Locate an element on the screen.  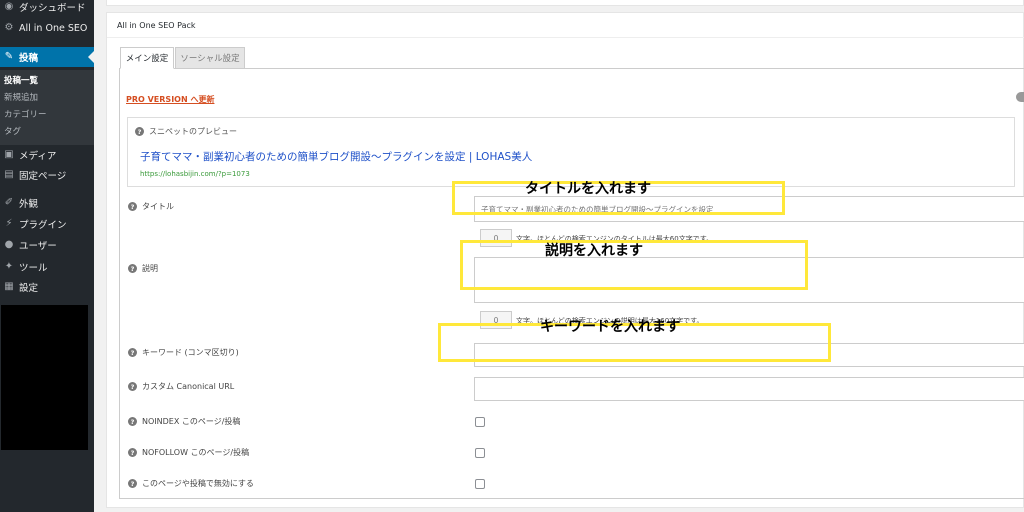
media-icon: ▣ is located at coordinates (9, 154).